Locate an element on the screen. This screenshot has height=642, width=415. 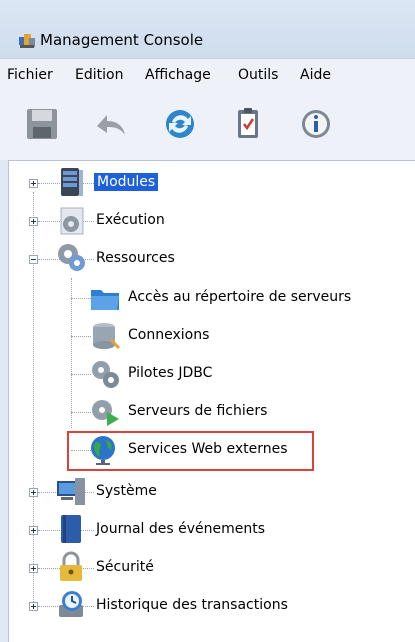
info-icon is located at coordinates (316, 124).